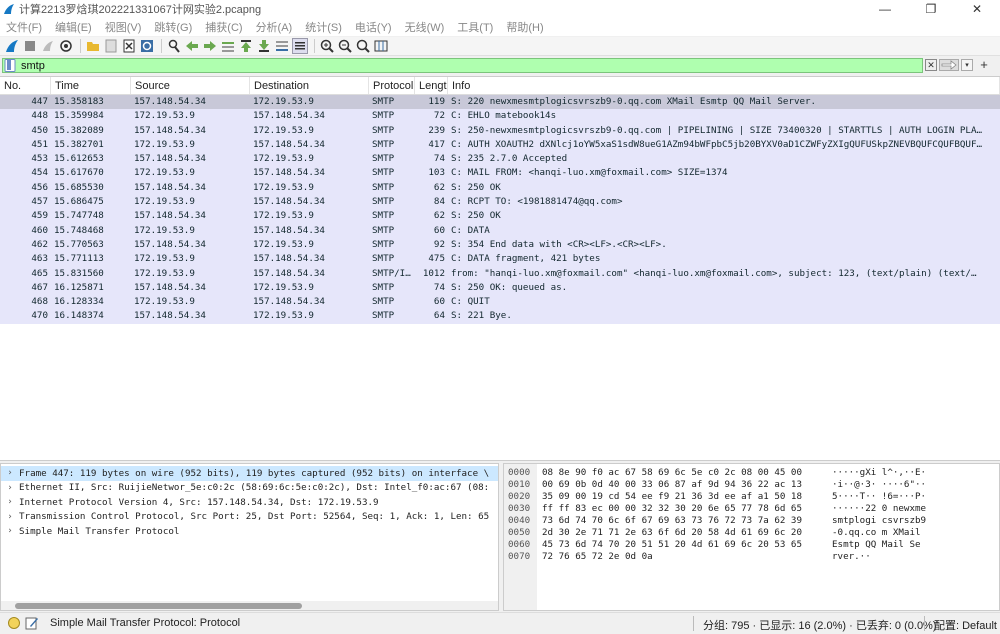 This screenshot has height=634, width=1000. I want to click on title-bar: 计算2213罗焓琪202221331067计网实验2.pcapng — ❐ ✕, so click(500, 9).